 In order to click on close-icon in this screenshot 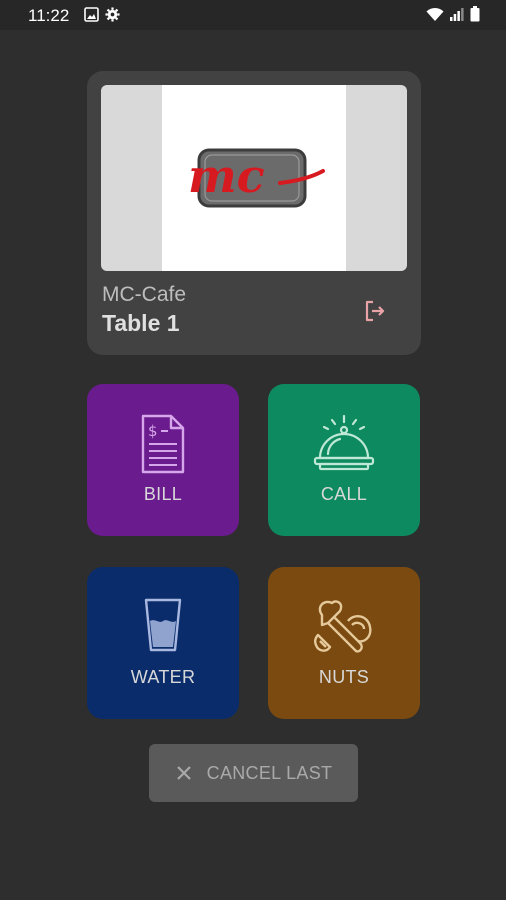, I will do `click(183, 773)`.